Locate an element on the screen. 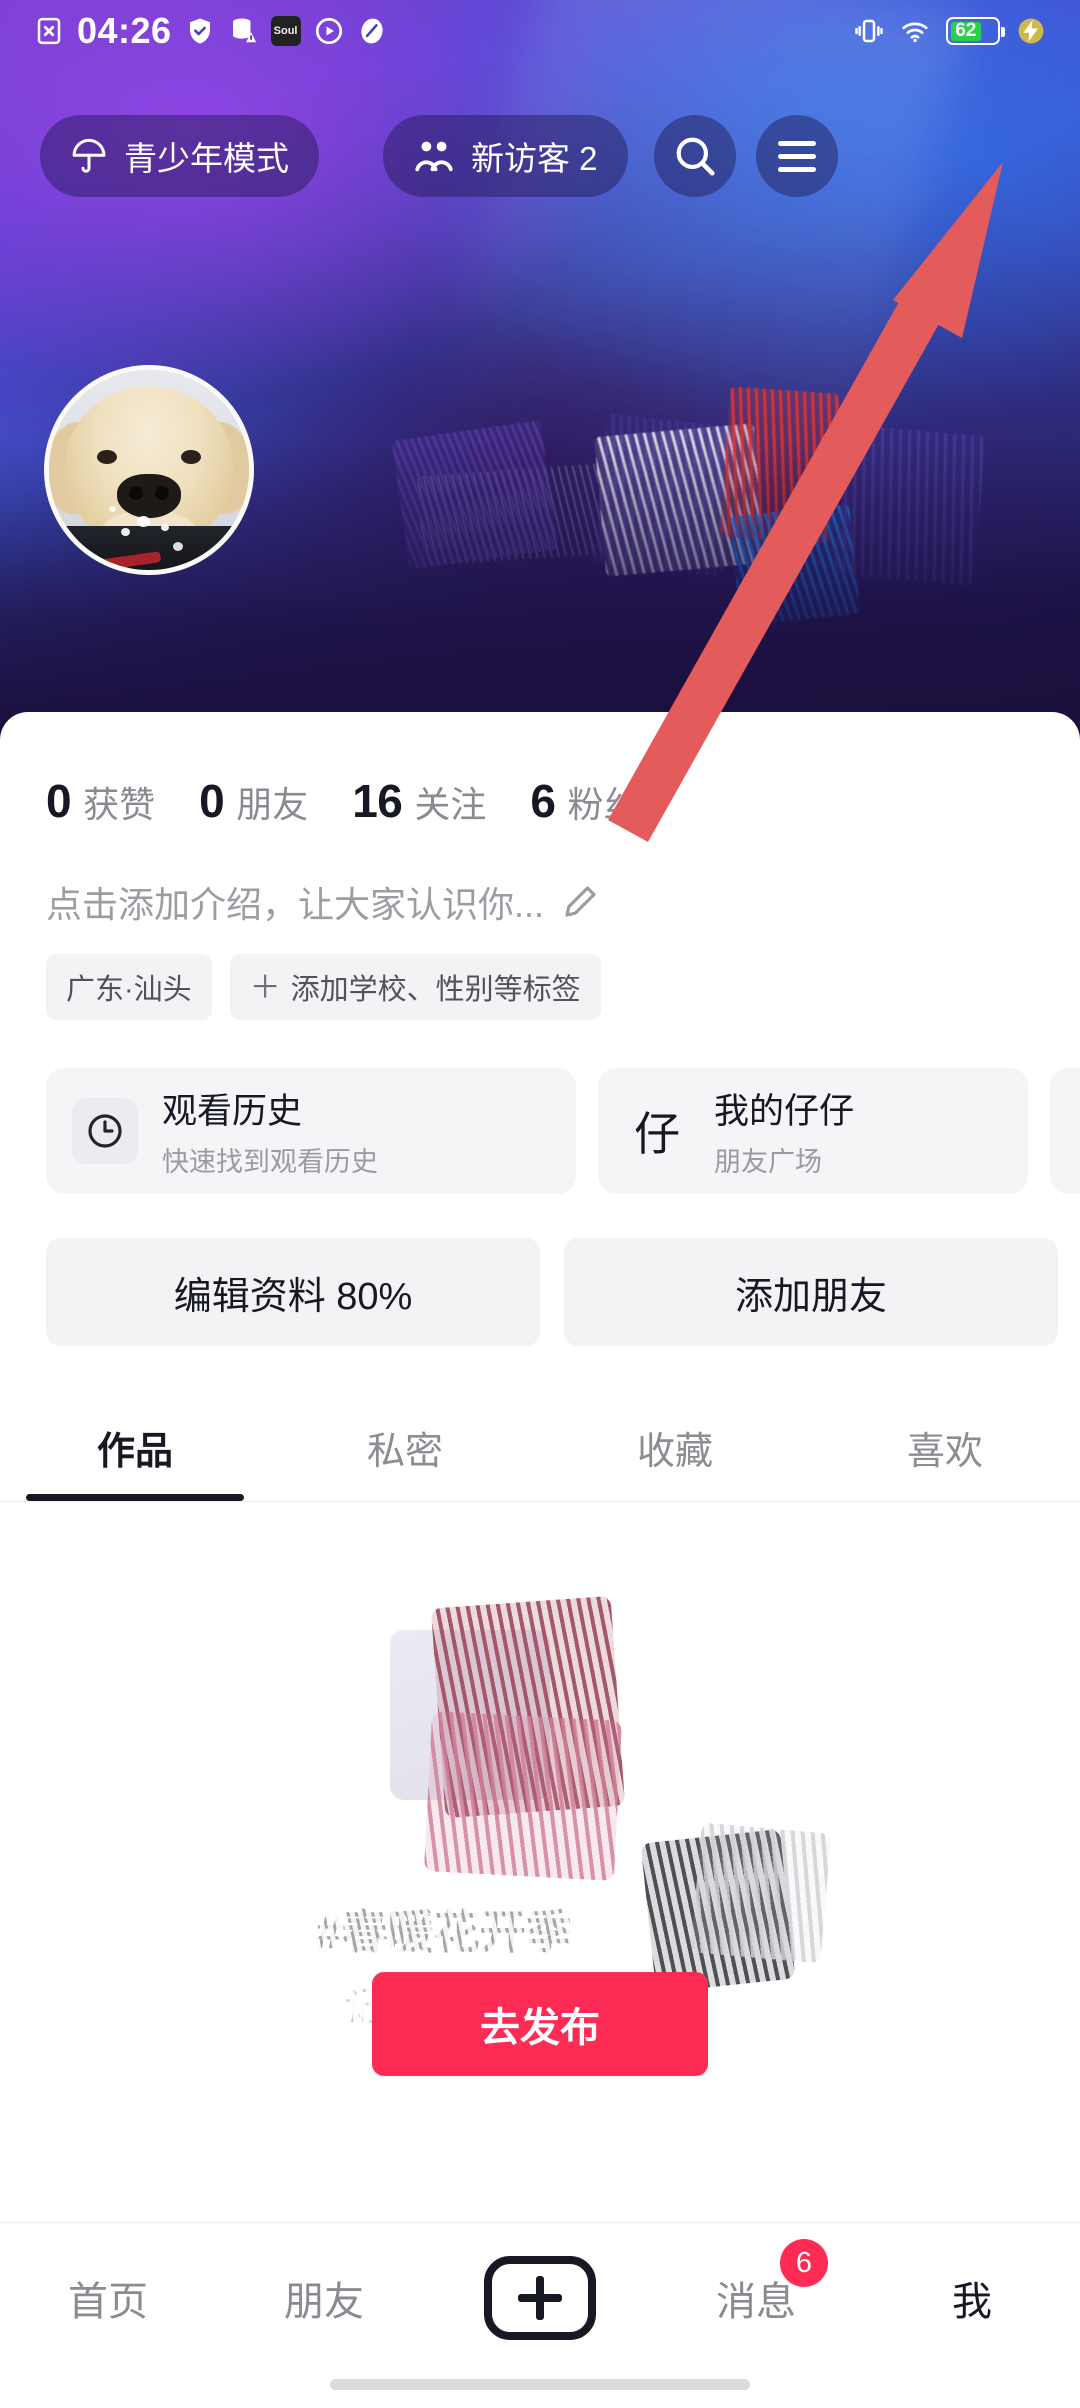  stat-followers: 6 粉丝 is located at coordinates (584, 801).